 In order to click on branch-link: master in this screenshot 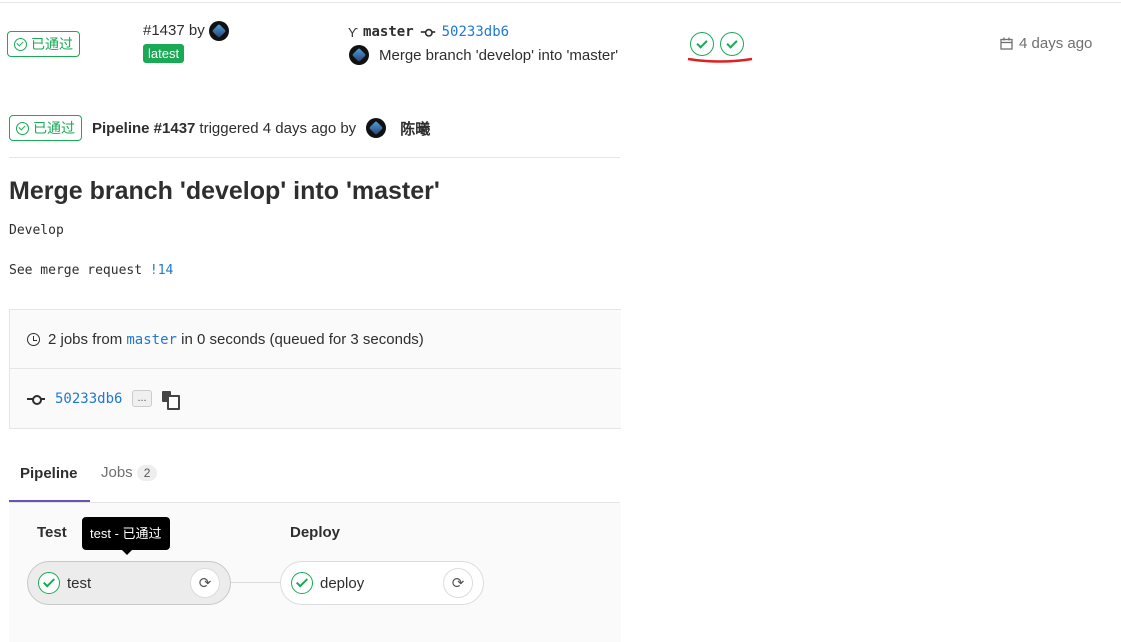, I will do `click(388, 32)`.